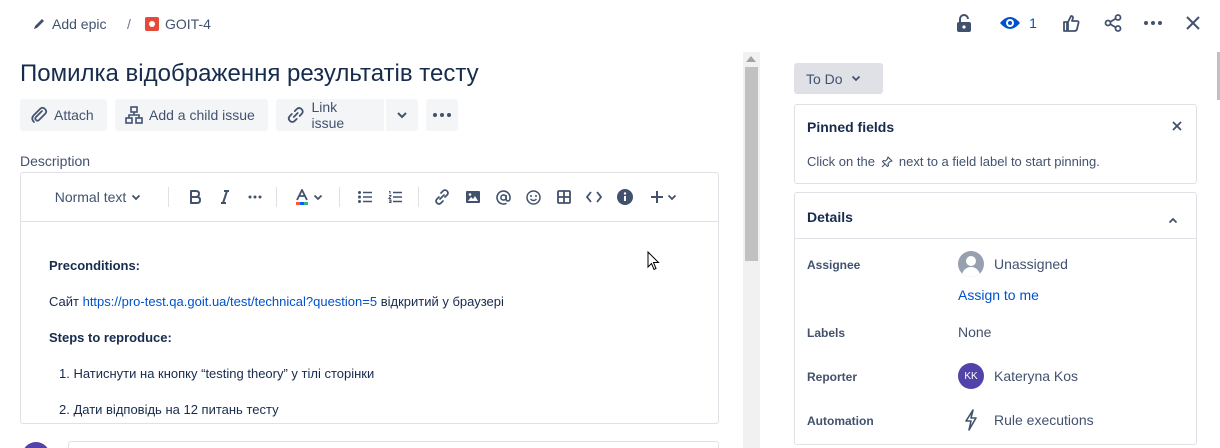  I want to click on details-header: Details, so click(995, 216).